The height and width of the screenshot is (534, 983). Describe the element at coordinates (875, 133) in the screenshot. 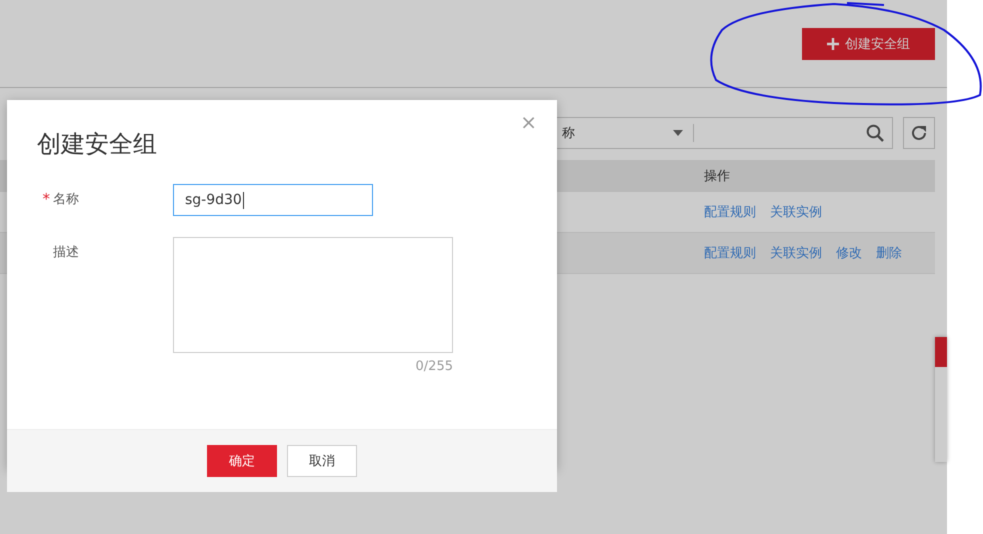

I see `search-icon` at that location.